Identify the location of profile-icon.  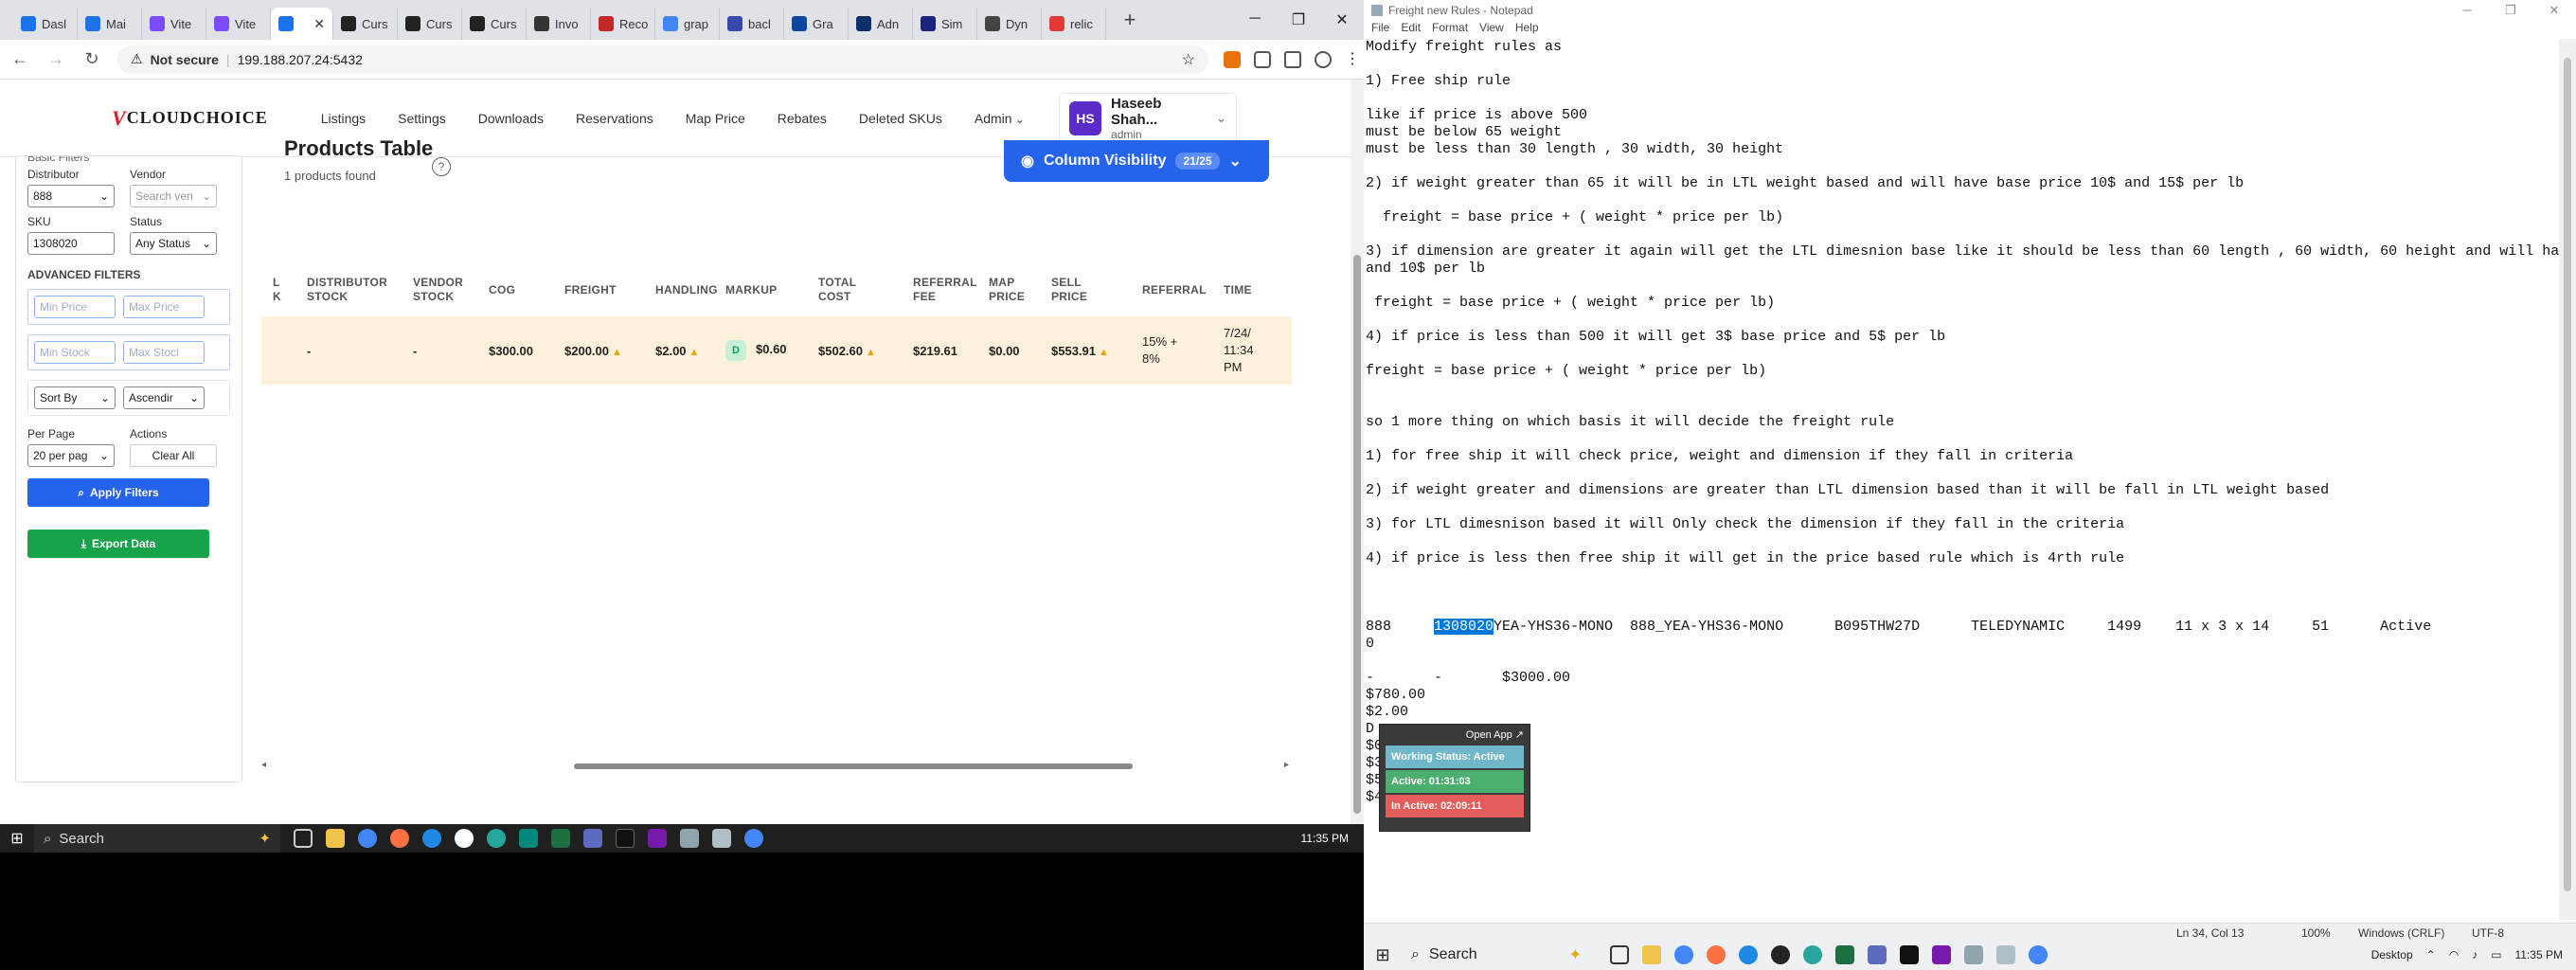
(1323, 59).